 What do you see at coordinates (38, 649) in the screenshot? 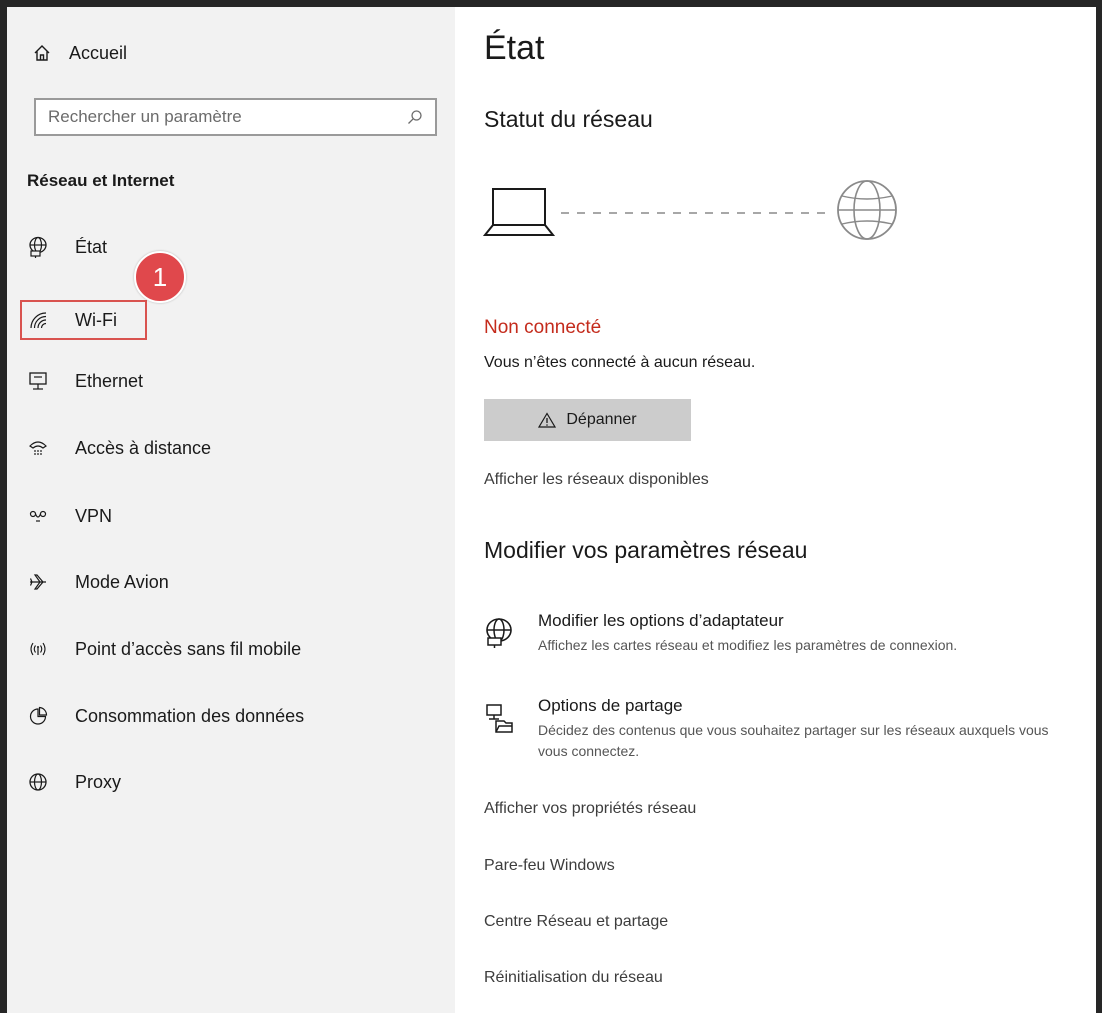
I see `hotspot-icon` at bounding box center [38, 649].